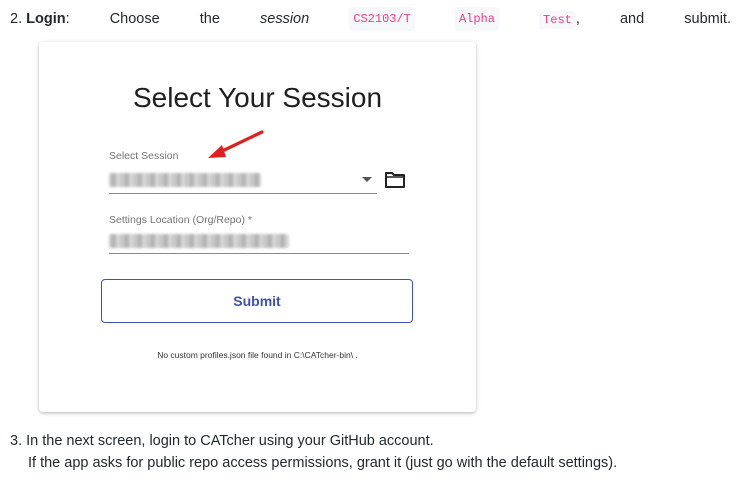  I want to click on red-arrow-icon, so click(236, 144).